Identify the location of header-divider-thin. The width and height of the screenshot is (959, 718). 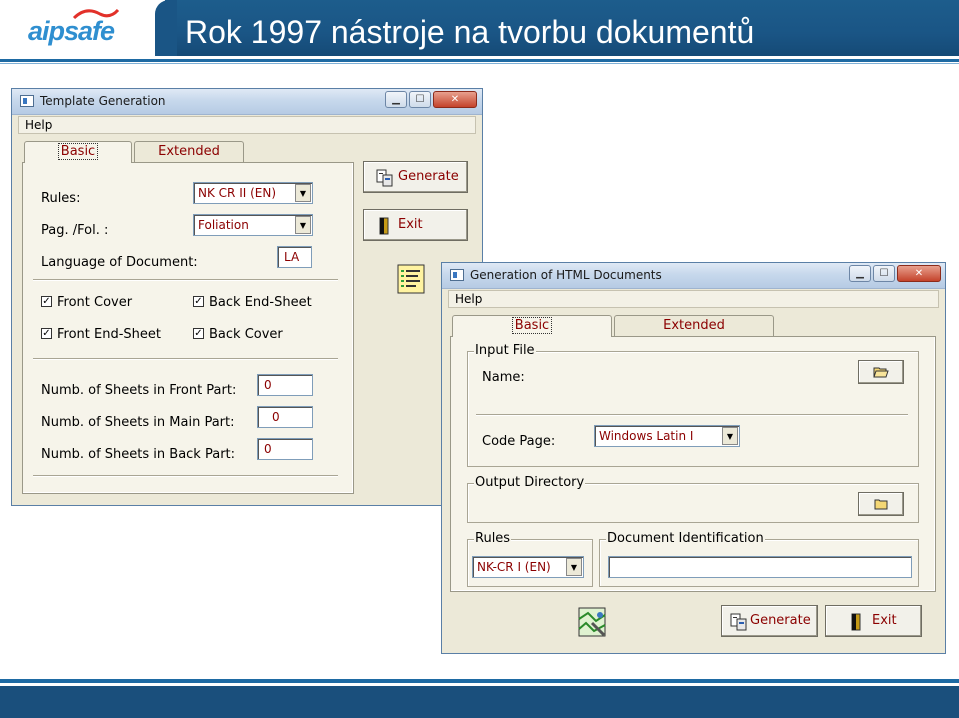
(479, 63).